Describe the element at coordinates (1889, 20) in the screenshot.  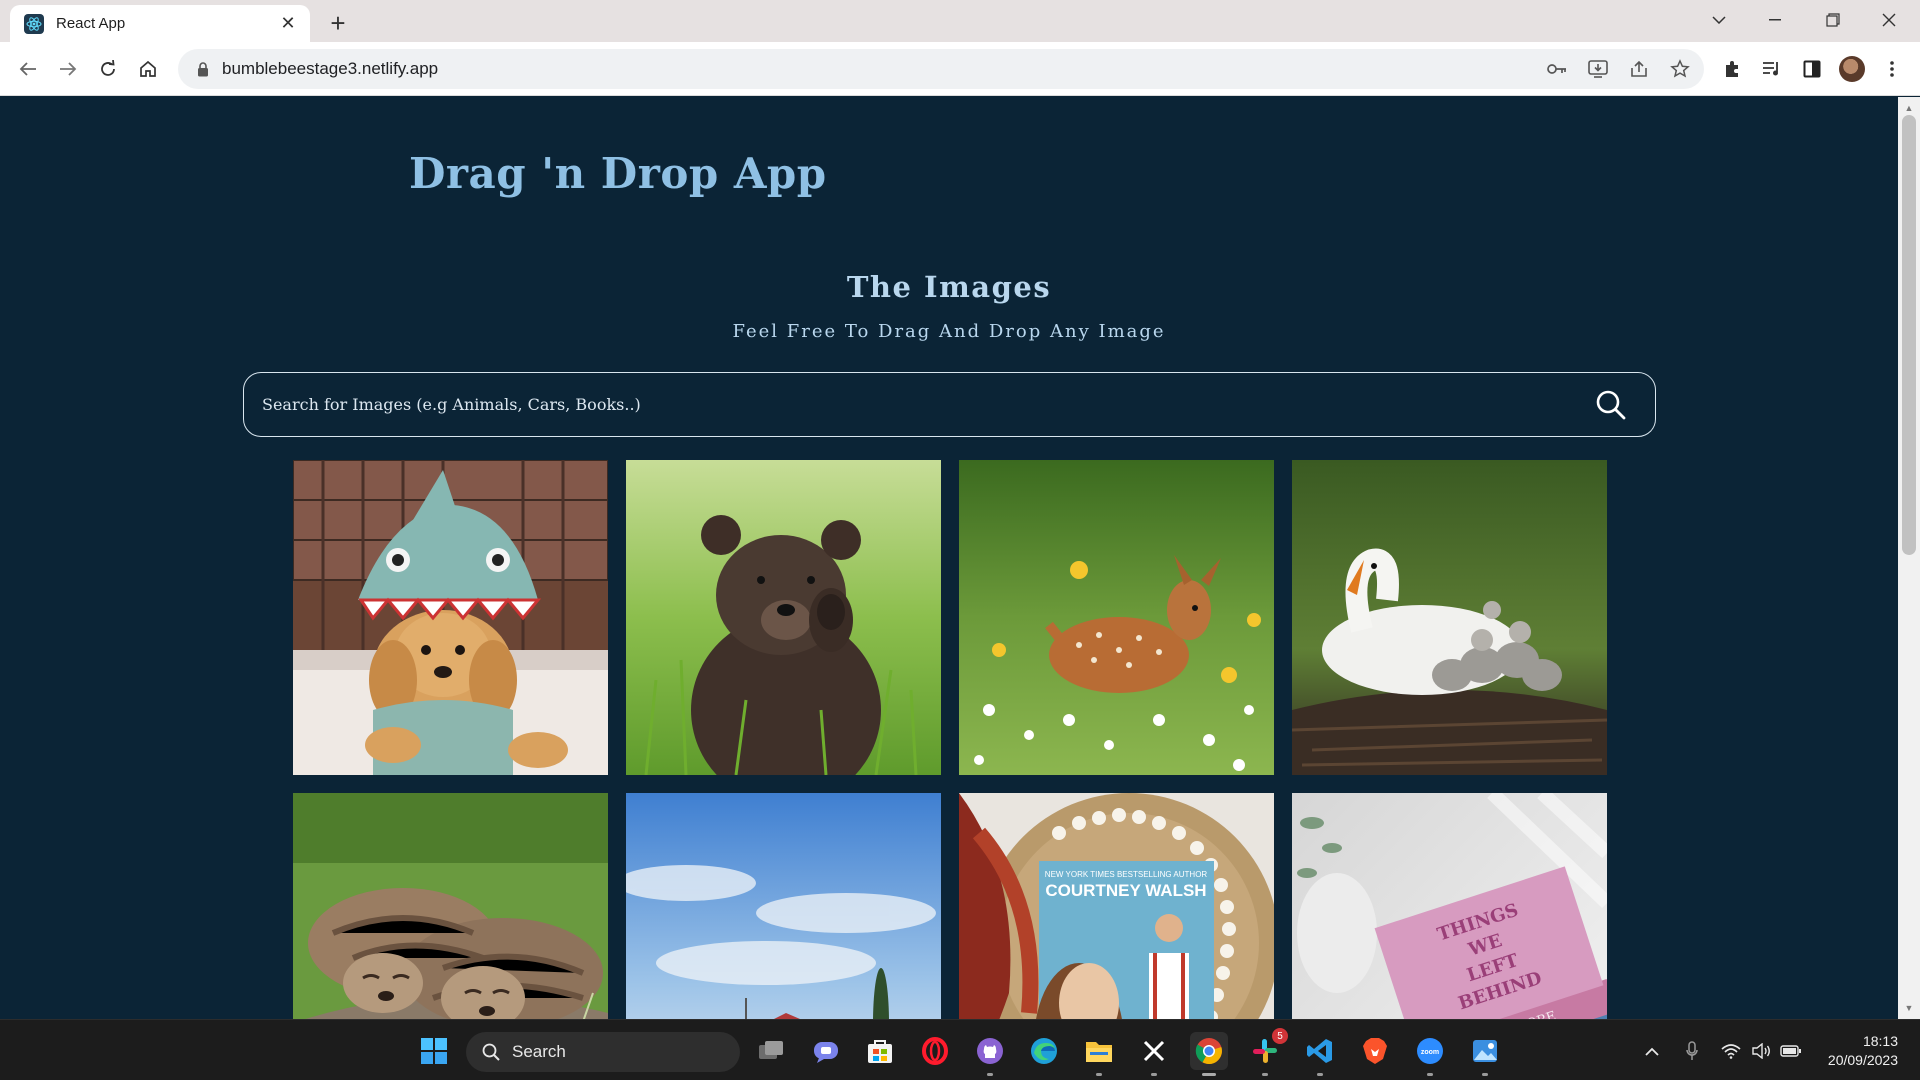
I see `close-window-button` at that location.